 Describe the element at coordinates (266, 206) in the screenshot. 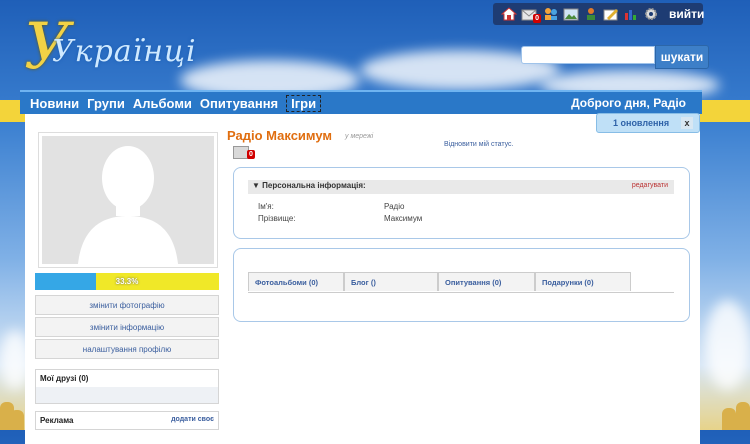

I see `first-name-label: Ім'я:` at that location.